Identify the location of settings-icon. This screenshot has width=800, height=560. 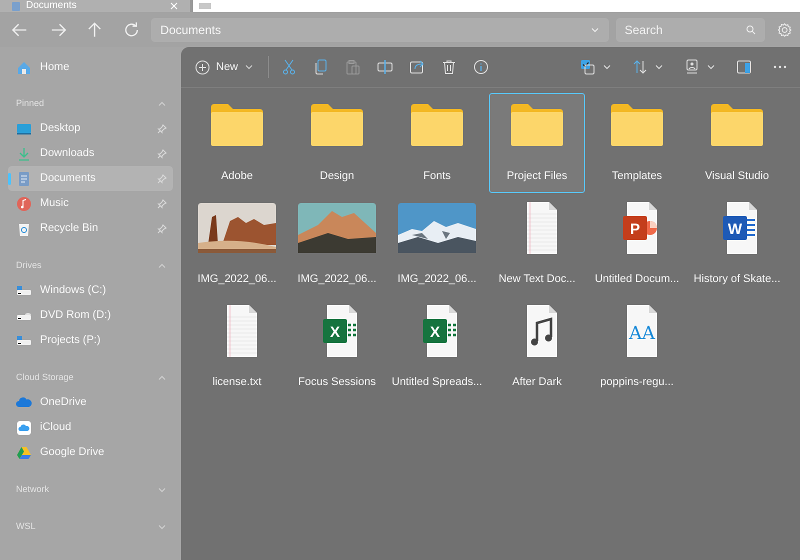
(784, 30).